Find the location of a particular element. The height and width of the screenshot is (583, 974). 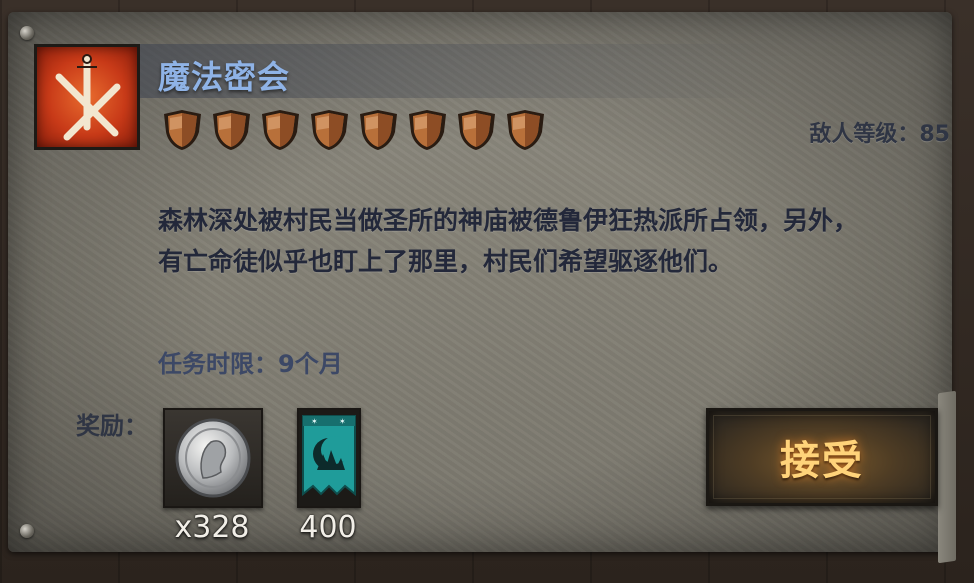

description-line: 森林深处被村民当做圣所的神庙被德鲁伊狂热派所占领，另外， is located at coordinates (508, 220).